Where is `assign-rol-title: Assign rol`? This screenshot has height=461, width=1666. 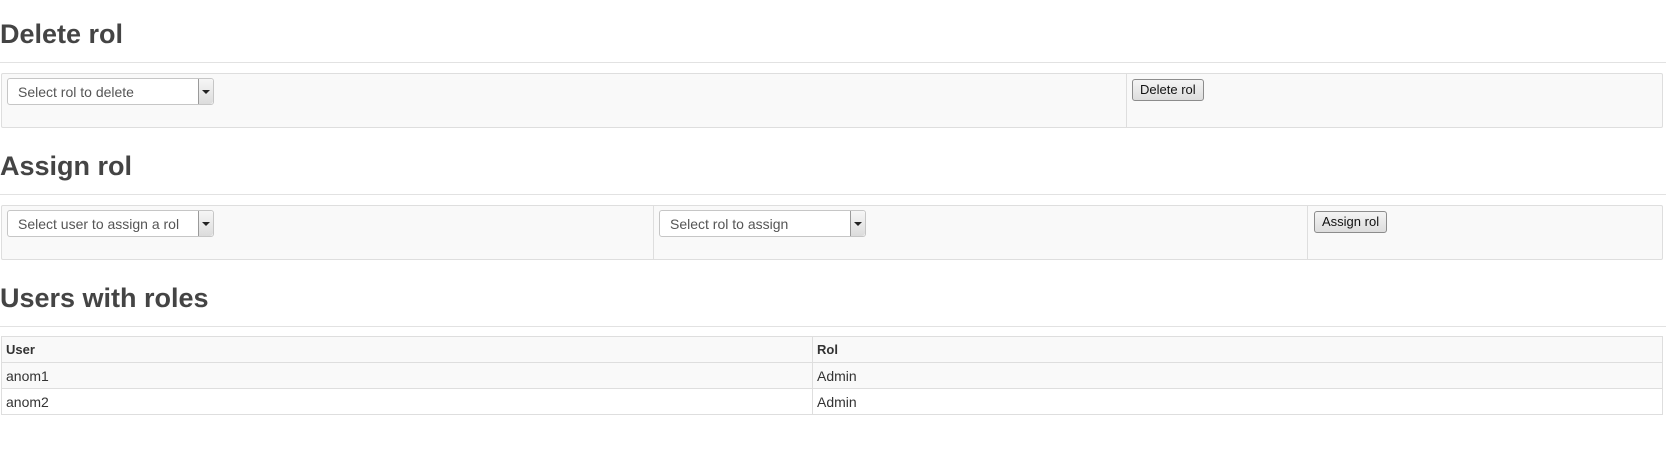
assign-rol-title: Assign rol is located at coordinates (66, 166).